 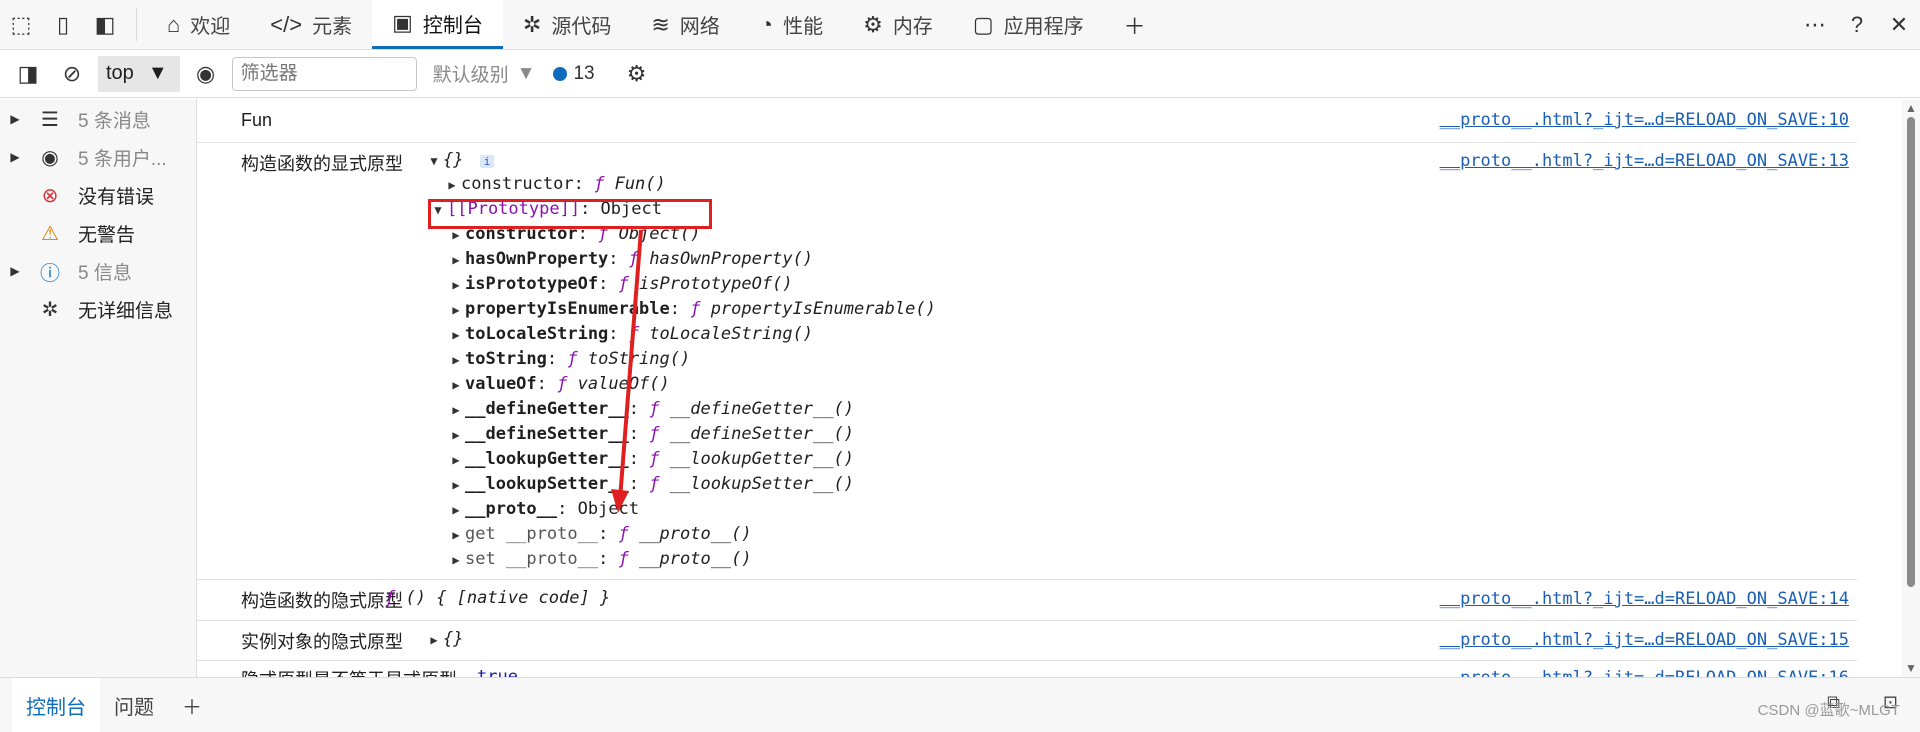 What do you see at coordinates (332, 27) in the screenshot?
I see `tab-label: 元素` at bounding box center [332, 27].